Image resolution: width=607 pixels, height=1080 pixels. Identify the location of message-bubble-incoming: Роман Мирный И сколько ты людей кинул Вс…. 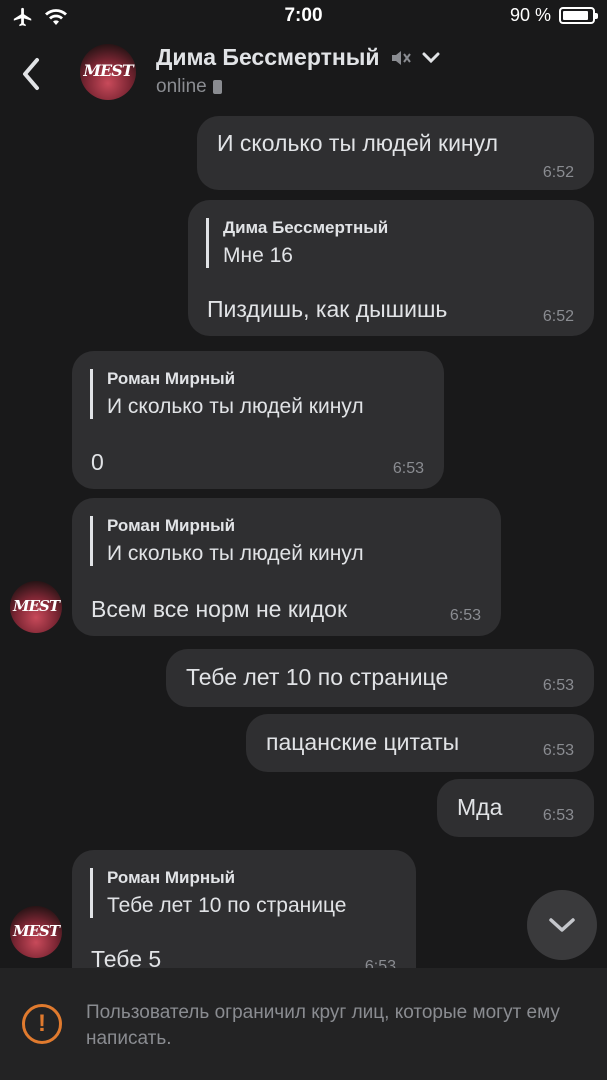
(286, 567).